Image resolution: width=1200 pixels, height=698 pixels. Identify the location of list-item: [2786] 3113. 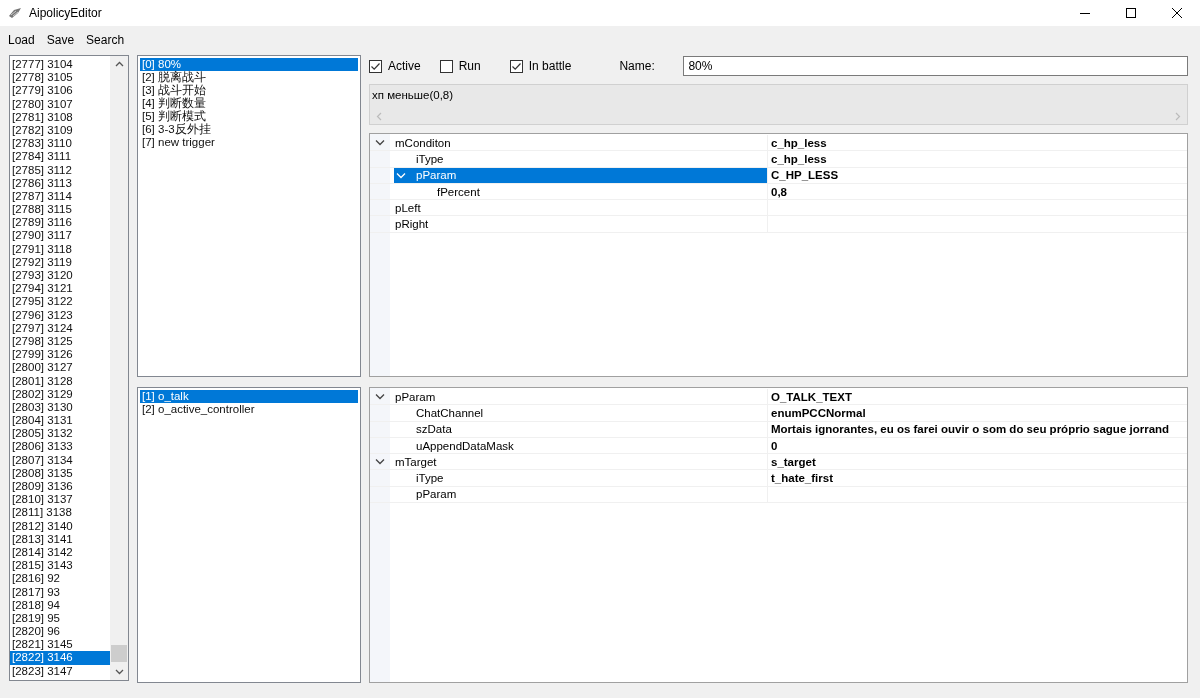
(60, 183).